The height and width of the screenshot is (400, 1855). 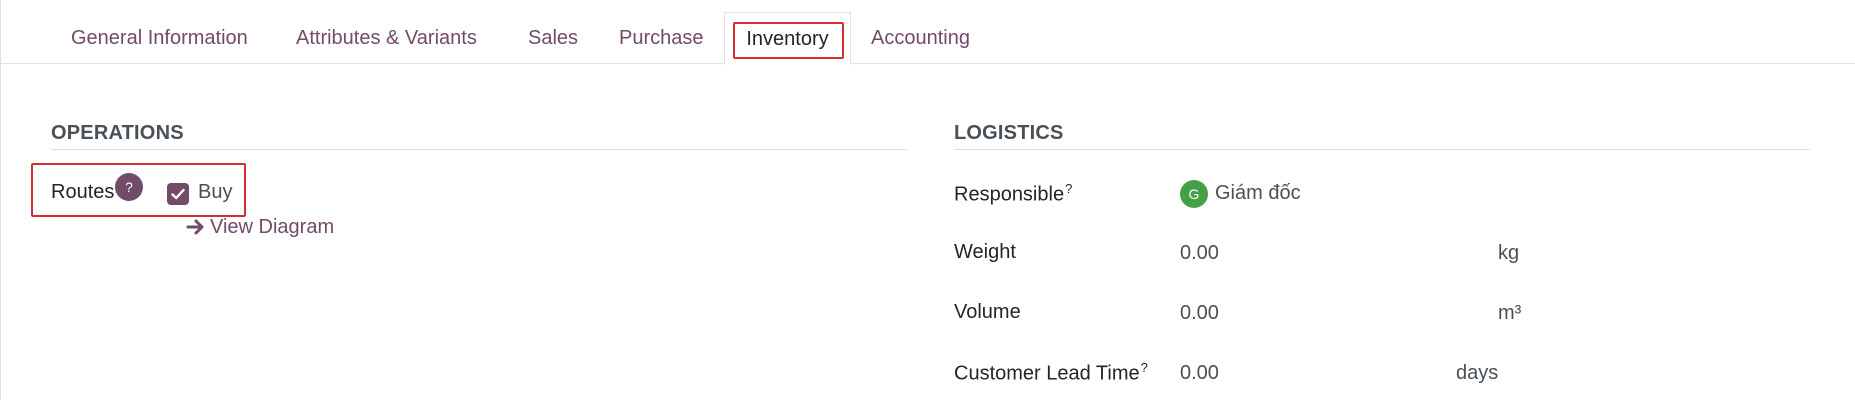 What do you see at coordinates (272, 227) in the screenshot?
I see `view-diagram-link: View Diagram` at bounding box center [272, 227].